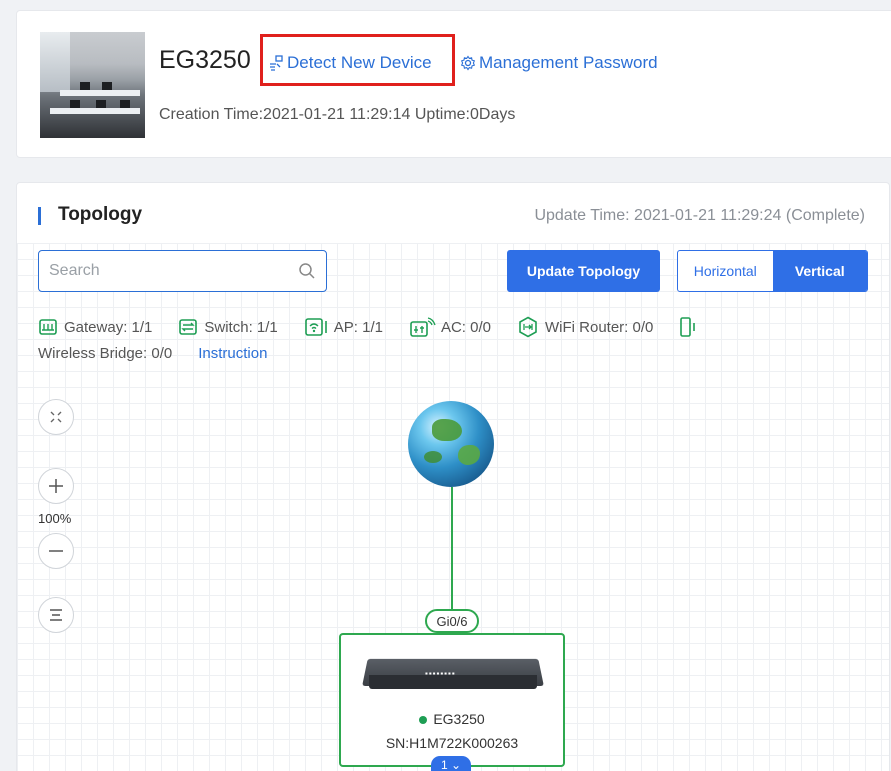 The width and height of the screenshot is (891, 771). I want to click on gateway-icon, so click(48, 327).